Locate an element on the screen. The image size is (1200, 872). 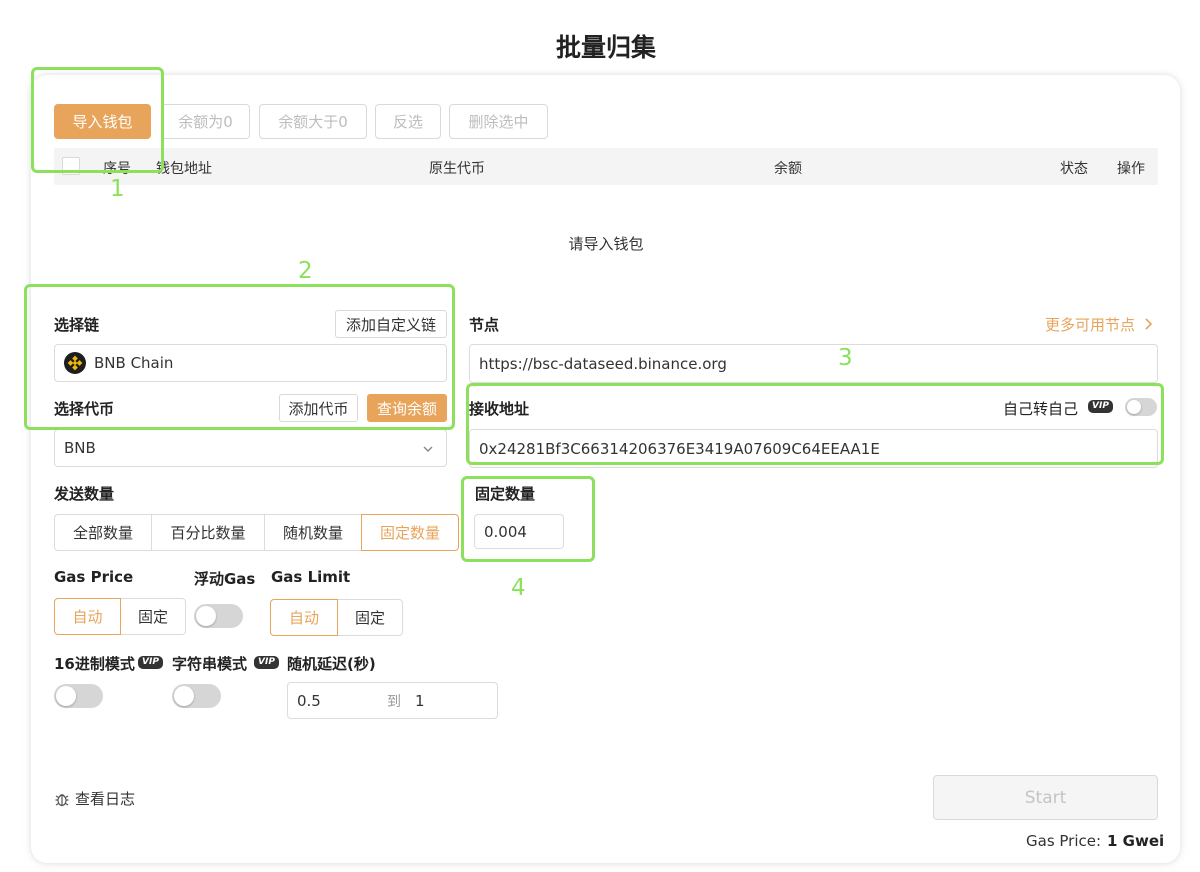
delay-min-input: 0.5 is located at coordinates (309, 701).